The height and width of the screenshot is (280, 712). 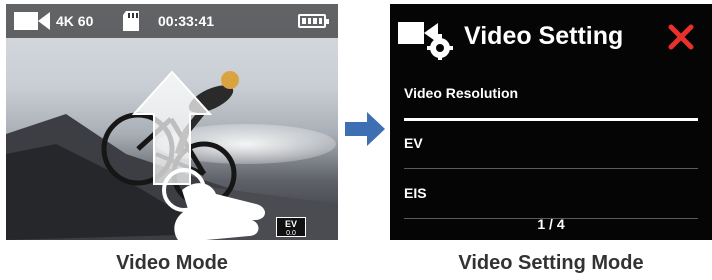 I want to click on caption-video-mode: Video Mode, so click(x=172, y=263).